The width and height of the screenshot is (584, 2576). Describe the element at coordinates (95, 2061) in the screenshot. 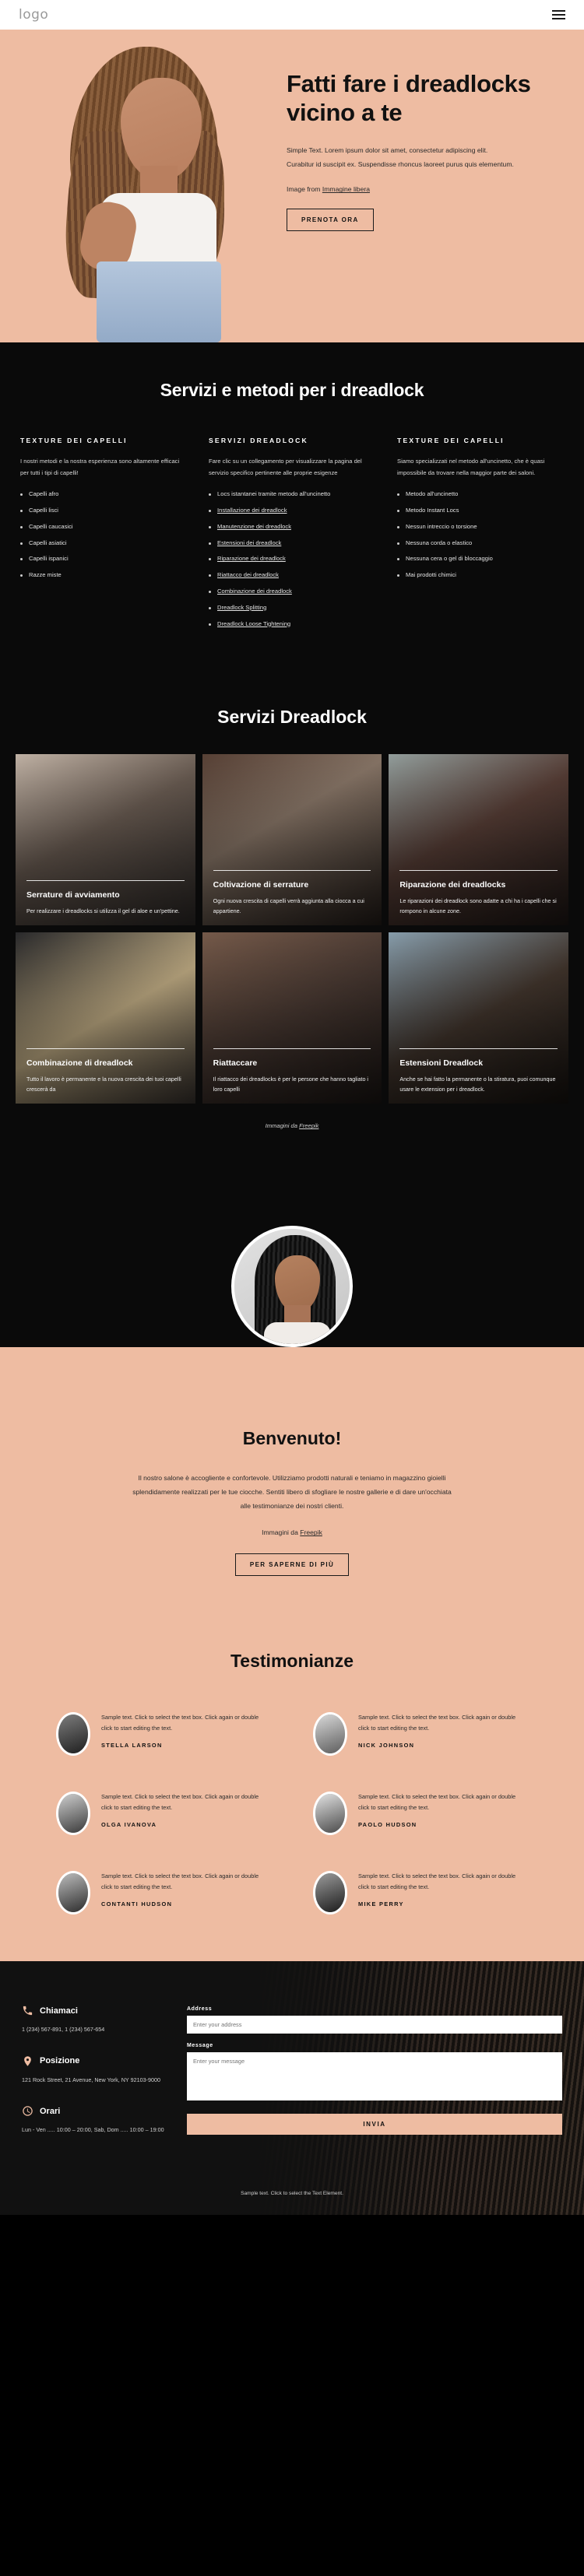

I see `footer-location-head: Posizione` at that location.